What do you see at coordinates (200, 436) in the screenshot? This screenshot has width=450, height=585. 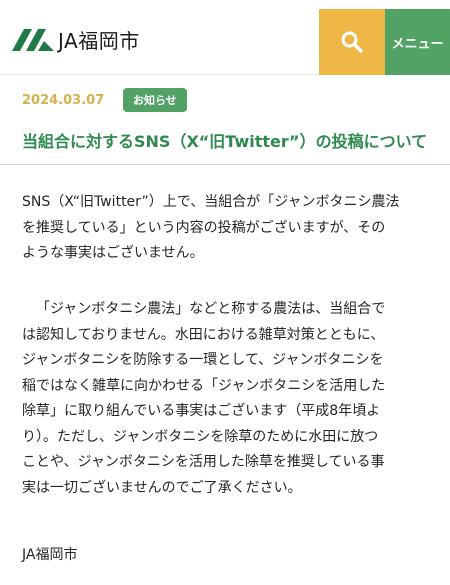 I see `paragraph-line: り）。ただし、ジャンボタニシを除草のために水田に放つ` at bounding box center [200, 436].